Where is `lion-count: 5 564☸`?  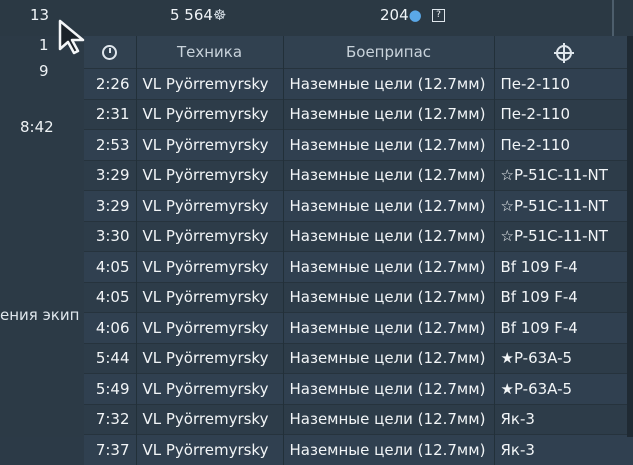
lion-count: 5 564☸ is located at coordinates (198, 15).